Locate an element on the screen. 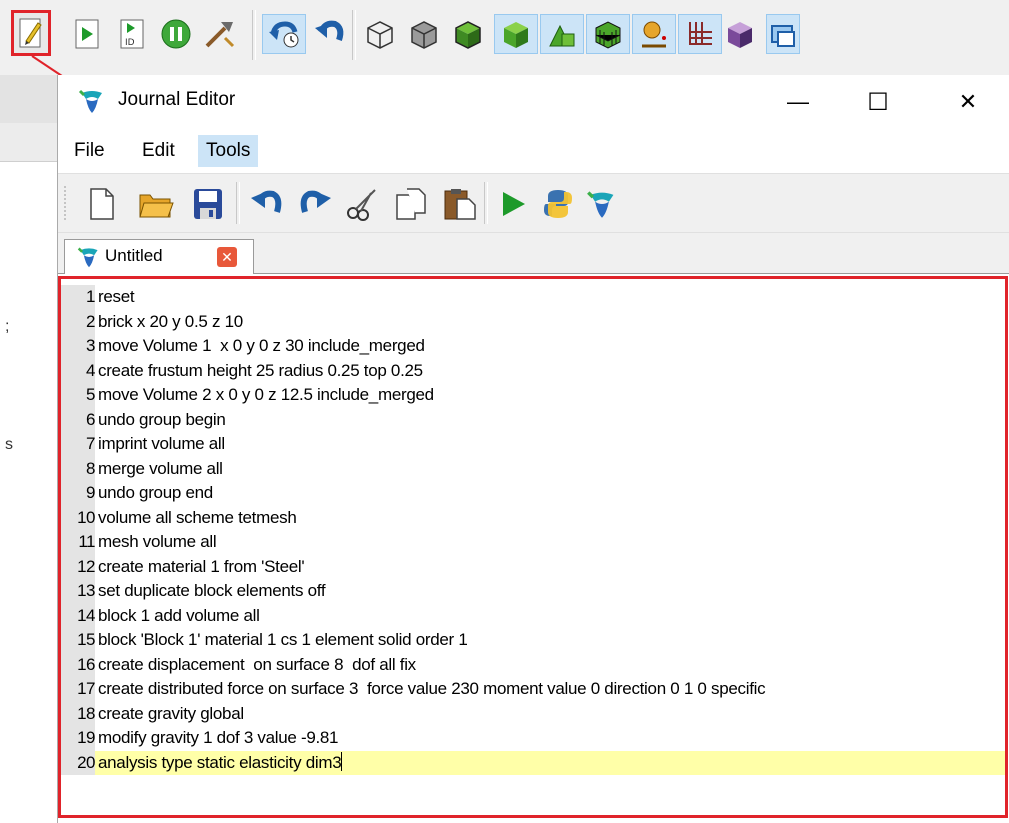 The width and height of the screenshot is (1009, 823). editor-line: 20 analysis type static elasticity dim3 is located at coordinates (533, 762).